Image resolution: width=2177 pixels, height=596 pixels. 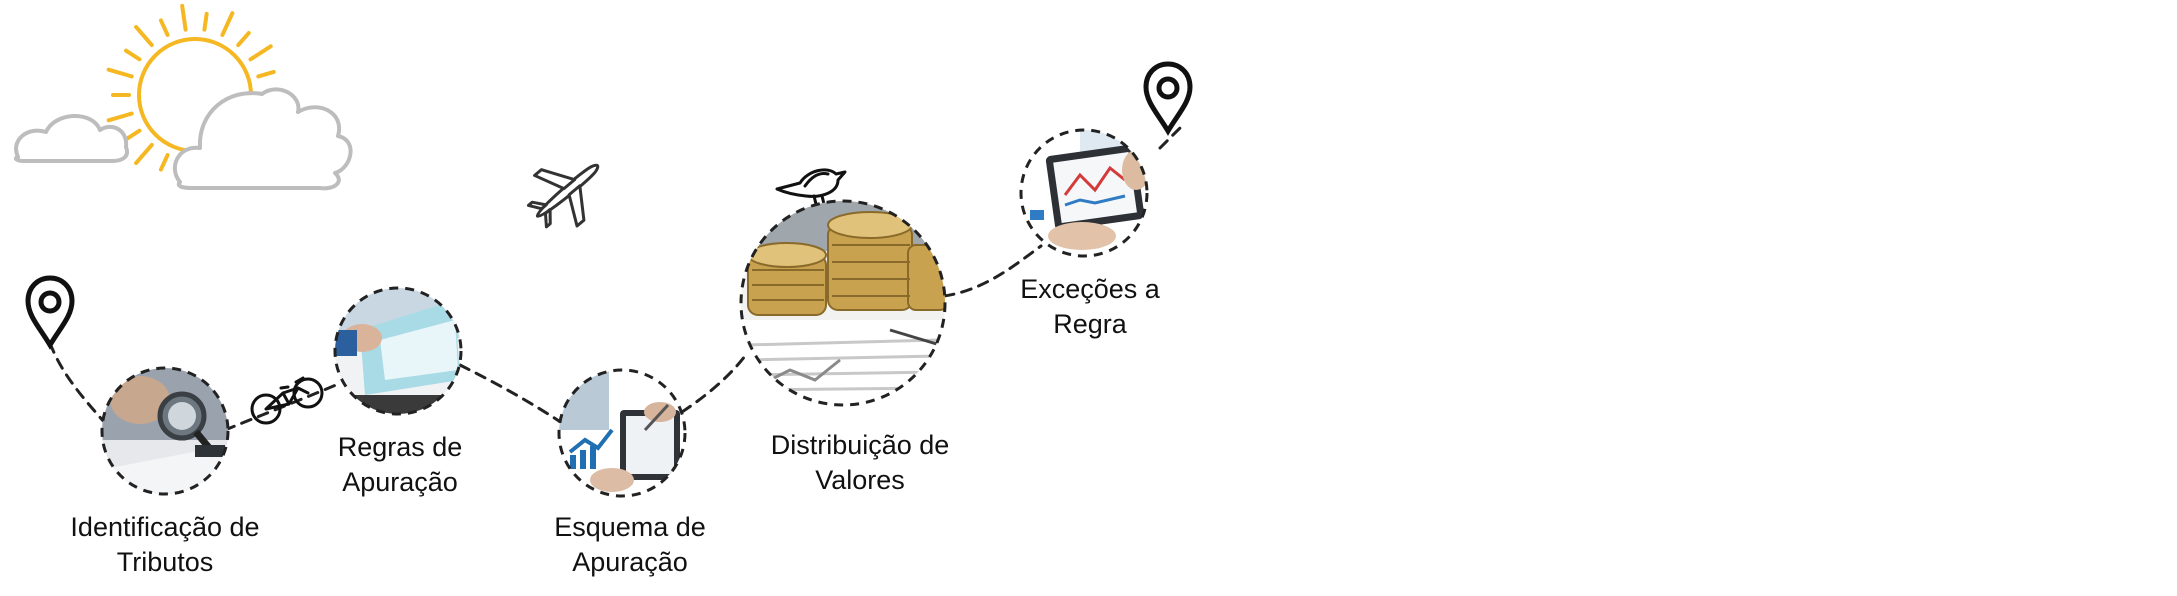 What do you see at coordinates (1090, 307) in the screenshot?
I see `step-label-excecoes: Exceções a Regra` at bounding box center [1090, 307].